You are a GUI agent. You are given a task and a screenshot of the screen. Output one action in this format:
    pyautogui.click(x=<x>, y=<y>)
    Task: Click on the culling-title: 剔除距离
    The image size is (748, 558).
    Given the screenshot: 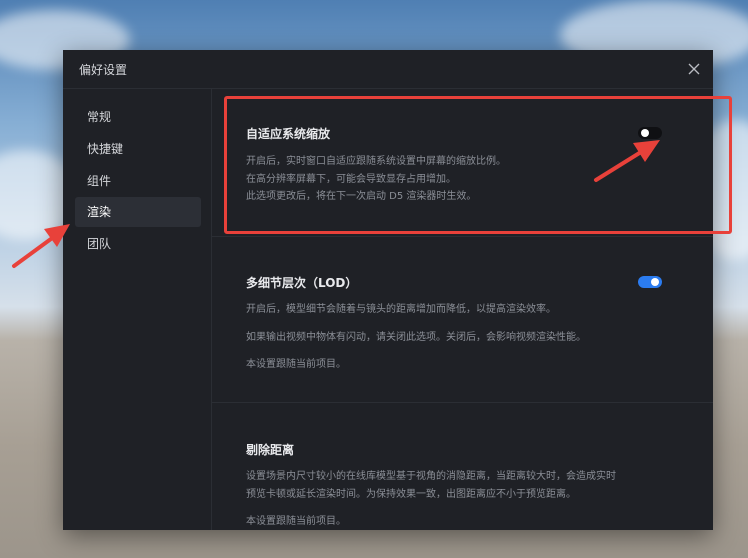 What is the action you would take?
    pyautogui.click(x=270, y=450)
    